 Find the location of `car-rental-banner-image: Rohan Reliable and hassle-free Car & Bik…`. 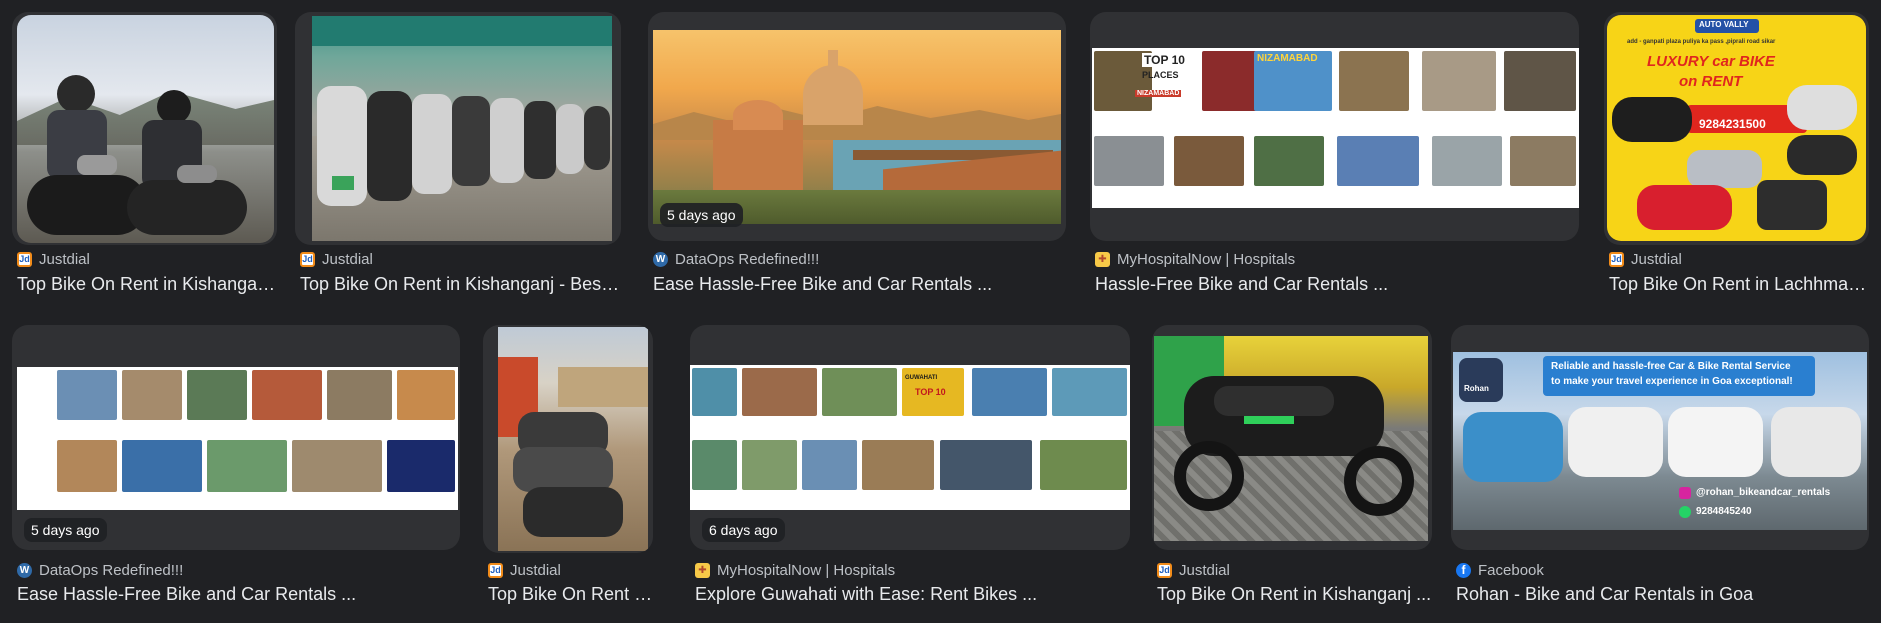

car-rental-banner-image: Rohan Reliable and hassle-free Car & Bik… is located at coordinates (1660, 441).